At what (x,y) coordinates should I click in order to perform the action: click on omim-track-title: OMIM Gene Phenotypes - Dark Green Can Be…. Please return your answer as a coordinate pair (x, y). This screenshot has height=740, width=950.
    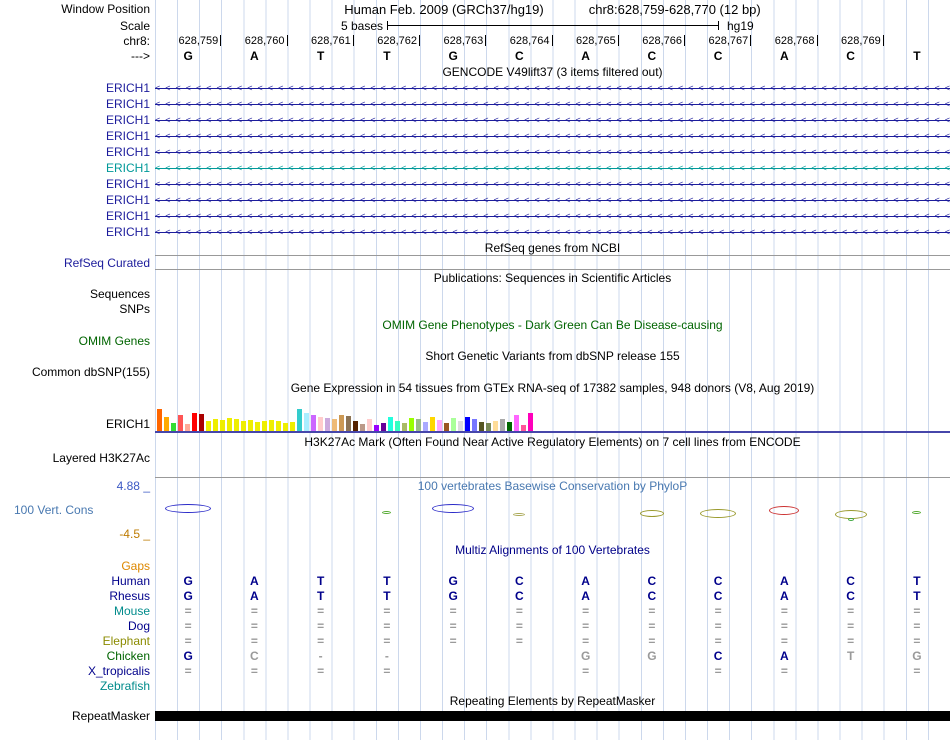
    Looking at the image, I should click on (552, 324).